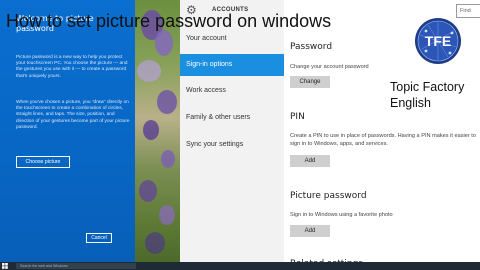 The image size is (480, 270). What do you see at coordinates (297, 117) in the screenshot?
I see `pin-heading: PIN` at bounding box center [297, 117].